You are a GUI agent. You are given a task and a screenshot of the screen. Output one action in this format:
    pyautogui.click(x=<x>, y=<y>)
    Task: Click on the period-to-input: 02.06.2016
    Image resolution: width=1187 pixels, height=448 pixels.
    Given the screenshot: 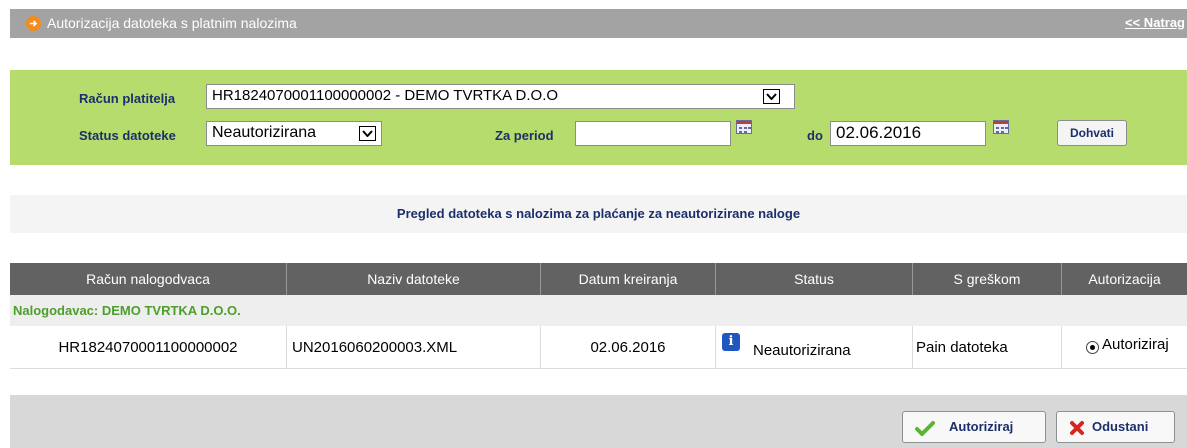 What is the action you would take?
    pyautogui.click(x=908, y=133)
    